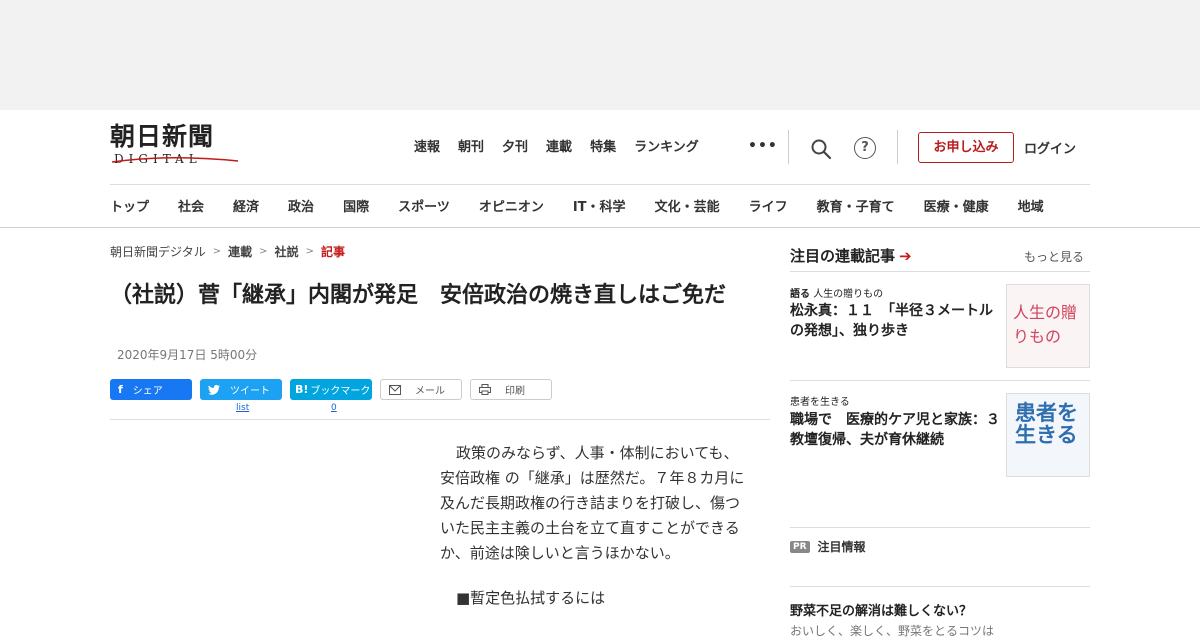 The image size is (1200, 639). Describe the element at coordinates (881, 609) in the screenshot. I see `pr-ad-title: 野菜不足の解消は難しくない？` at that location.